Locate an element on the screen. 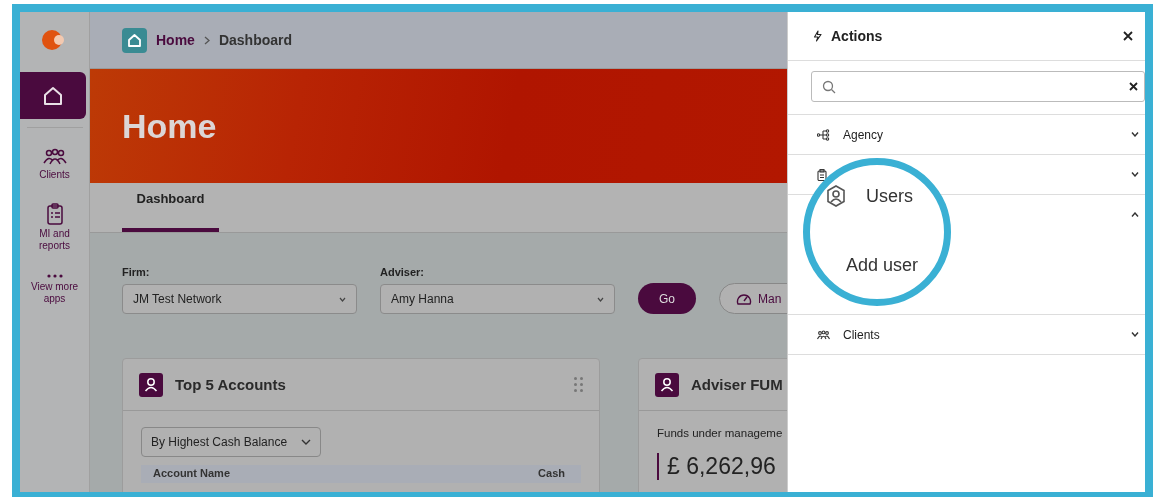 The height and width of the screenshot is (497, 1153). card-title: Top 5 Accounts is located at coordinates (230, 384).